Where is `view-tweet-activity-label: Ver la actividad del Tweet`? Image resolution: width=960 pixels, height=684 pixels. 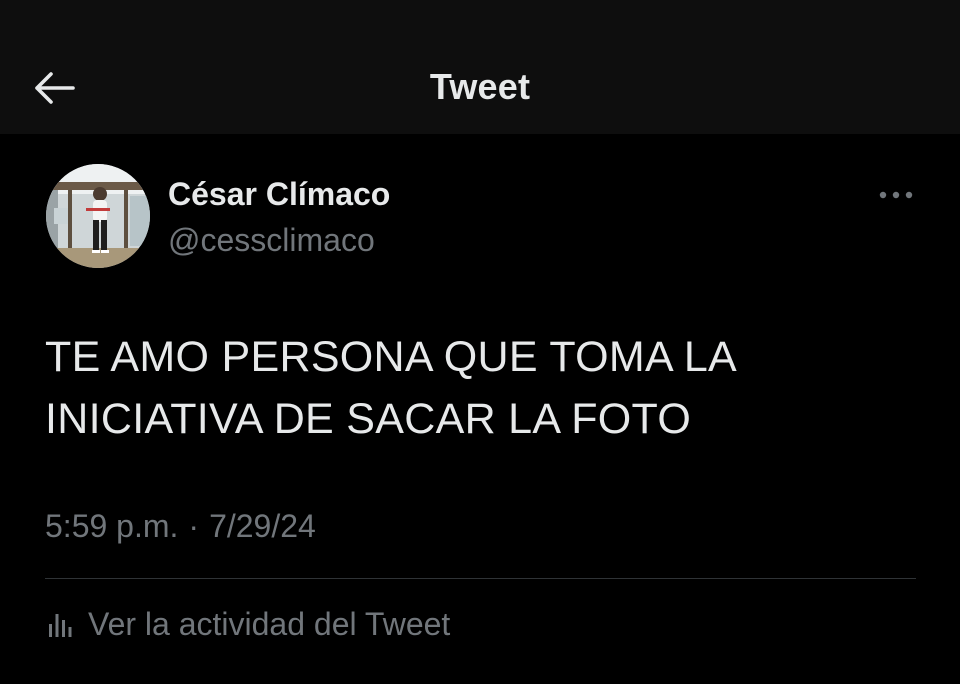
view-tweet-activity-label: Ver la actividad del Tweet is located at coordinates (269, 624).